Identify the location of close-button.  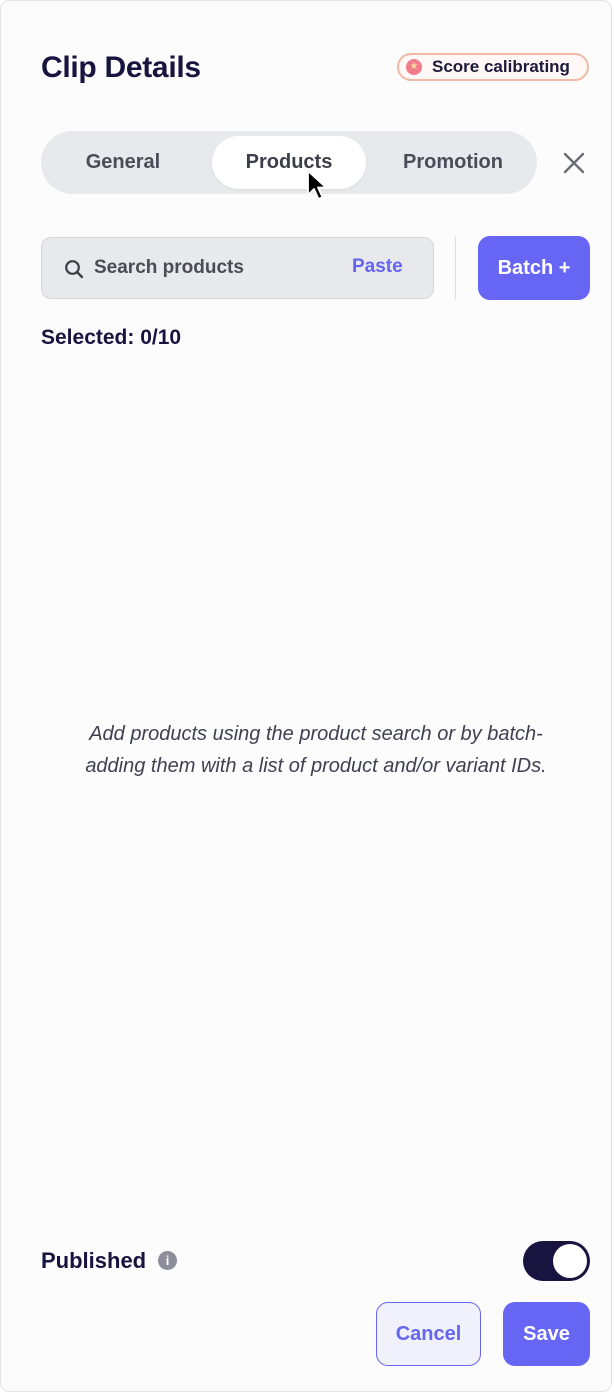
(574, 163).